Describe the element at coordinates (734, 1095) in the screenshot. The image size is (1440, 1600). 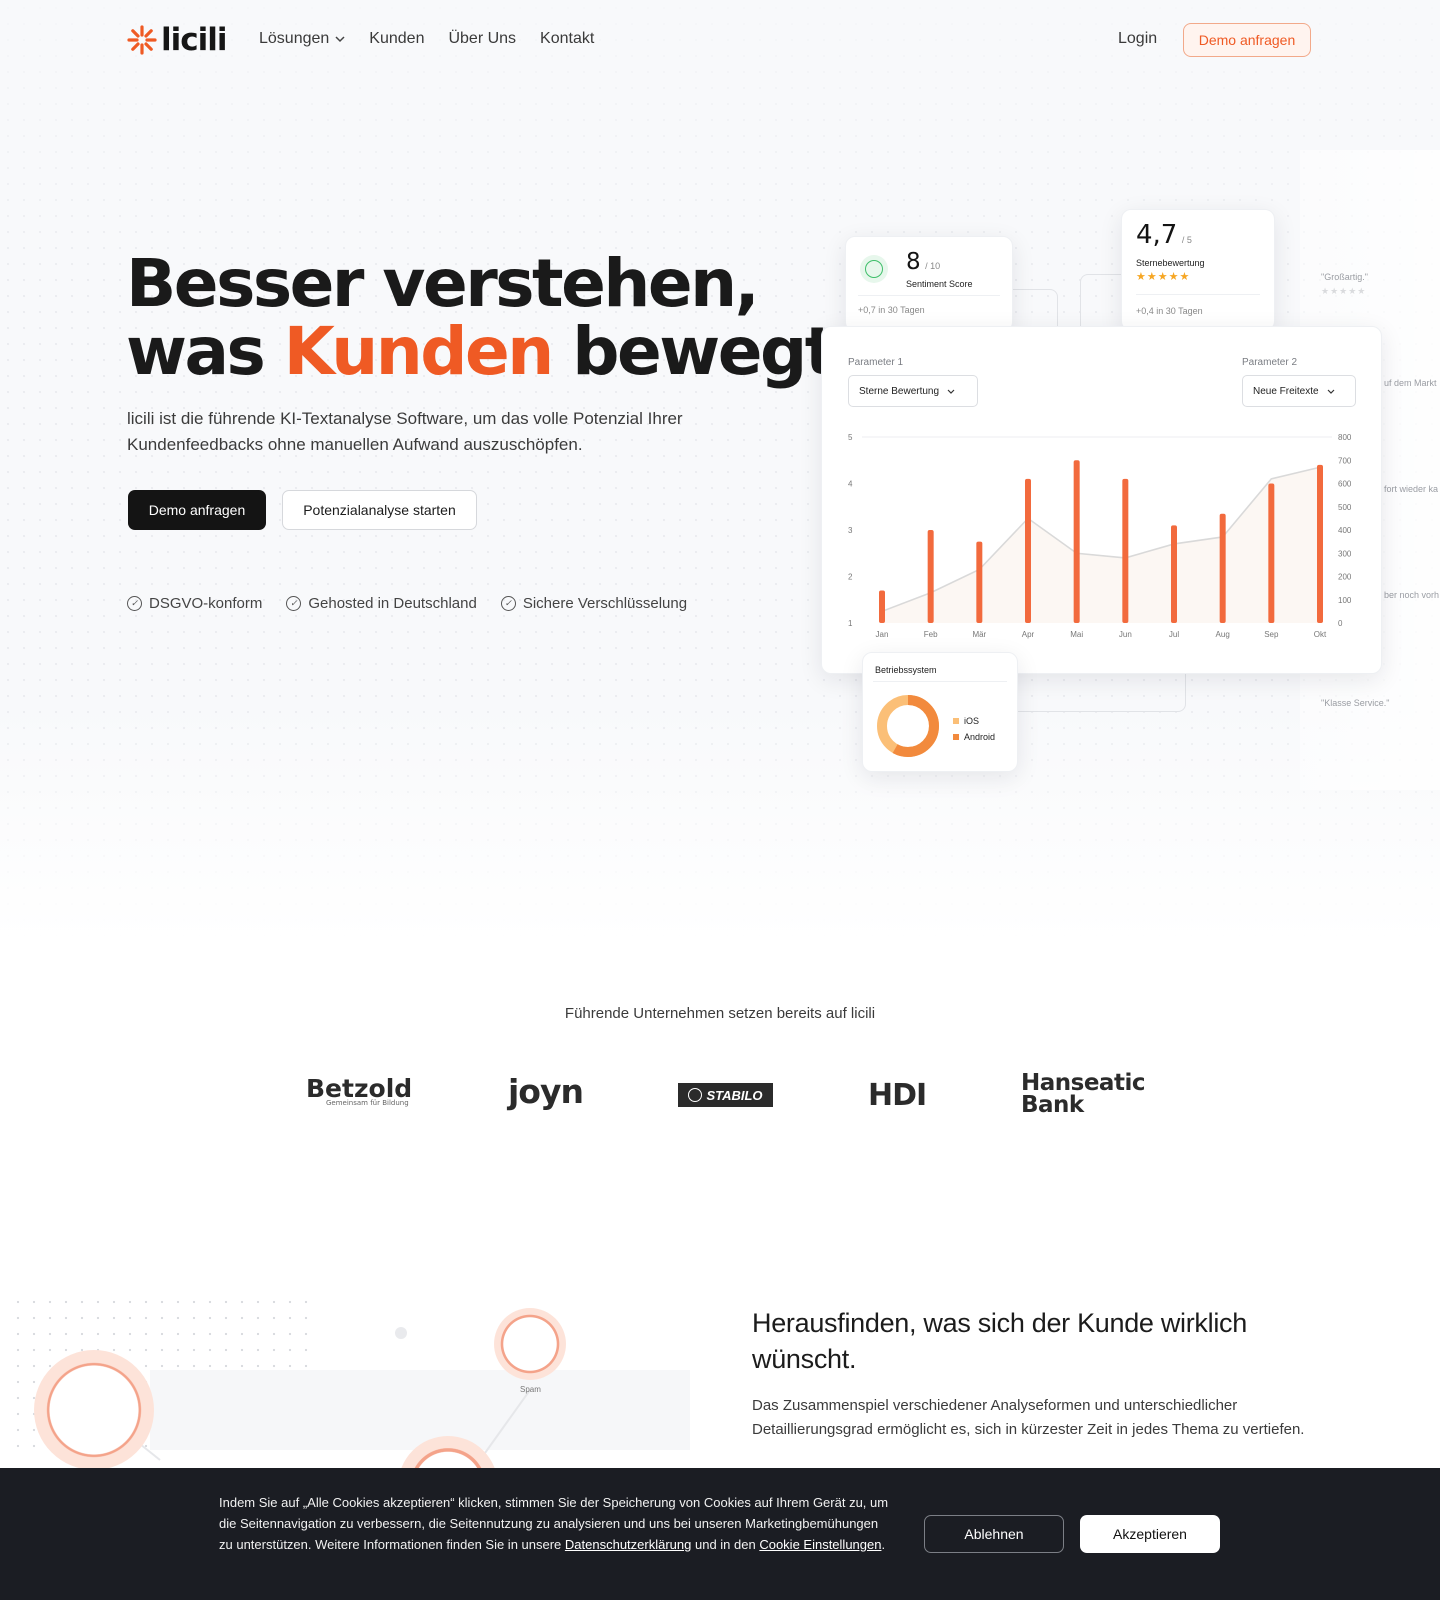
I see `stabilo-wordmark: STABILO` at that location.